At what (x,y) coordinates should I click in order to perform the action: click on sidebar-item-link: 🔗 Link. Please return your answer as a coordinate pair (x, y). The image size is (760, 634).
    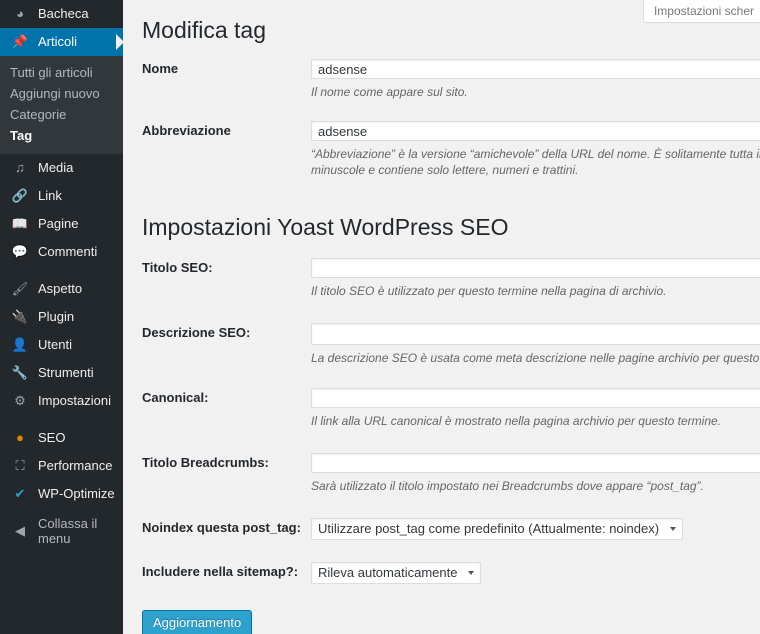
    Looking at the image, I should click on (61, 196).